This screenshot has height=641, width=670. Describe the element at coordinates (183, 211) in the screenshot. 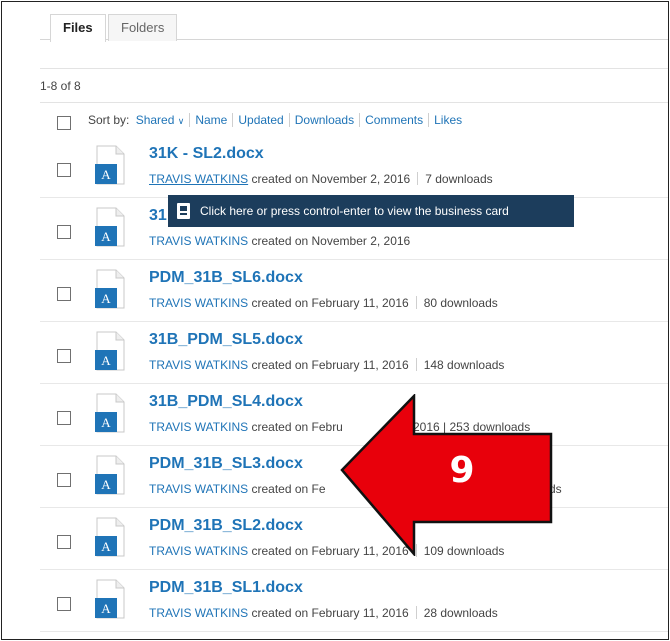

I see `business-card-icon` at that location.